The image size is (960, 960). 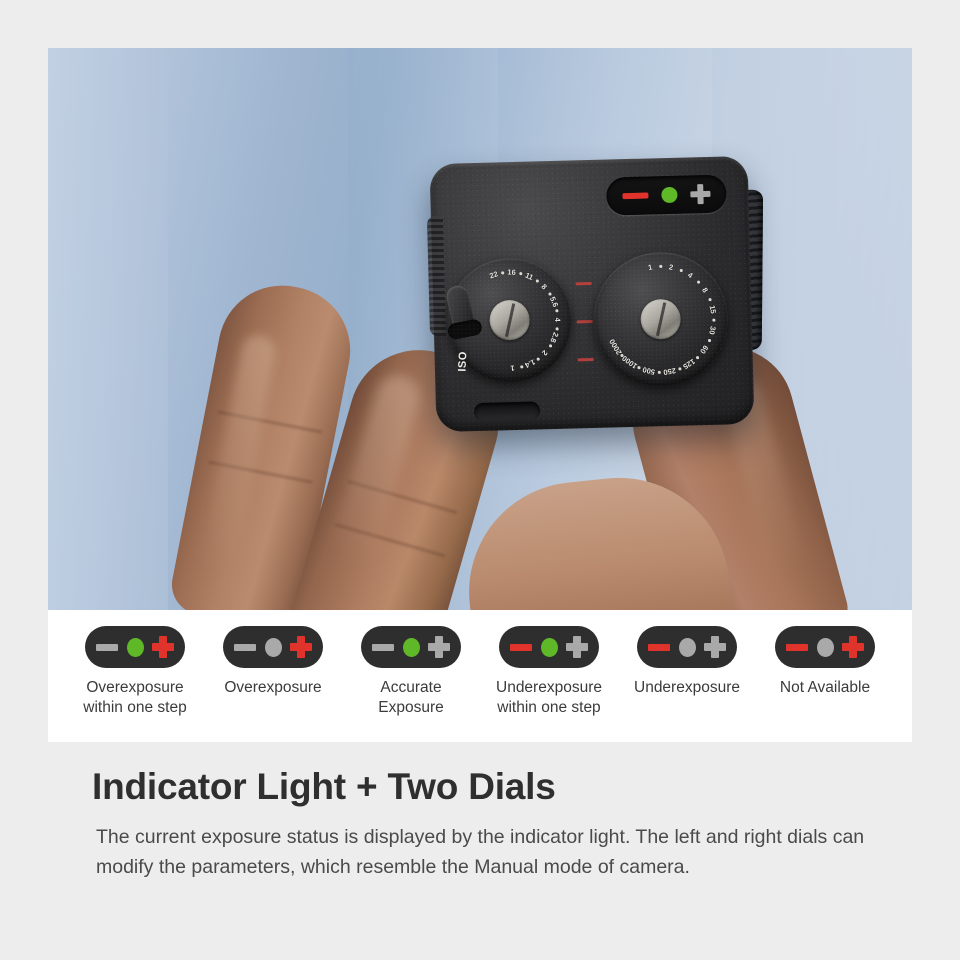 I want to click on device-slot, so click(x=507, y=411).